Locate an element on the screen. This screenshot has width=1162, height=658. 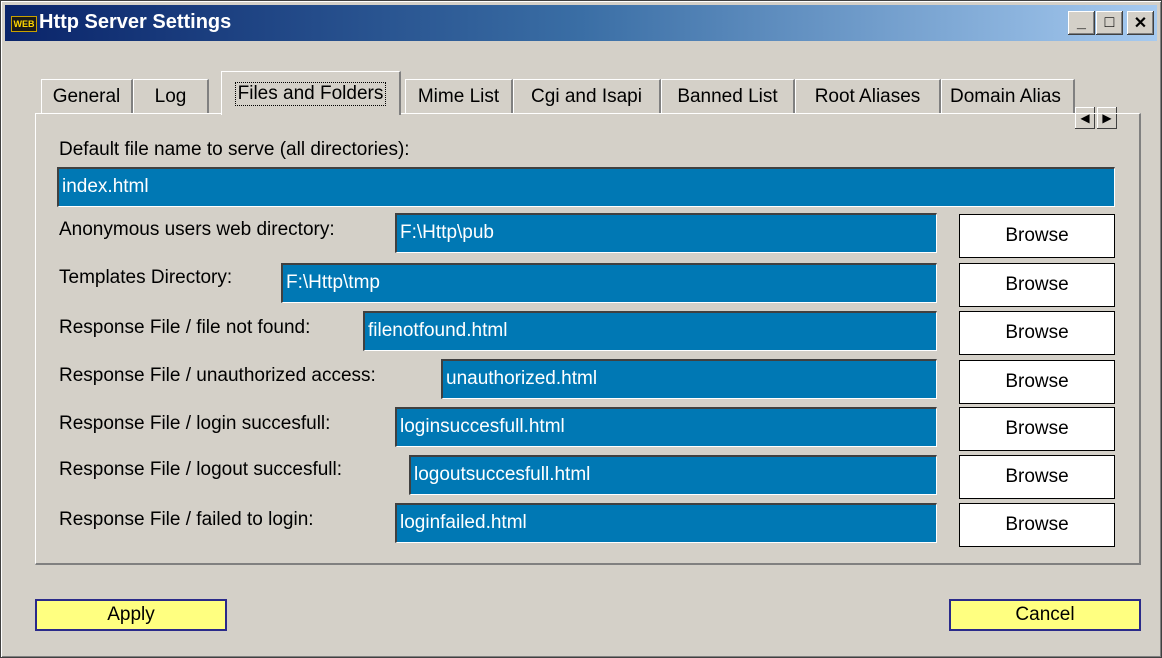
tab-general-label: General is located at coordinates (86, 96).